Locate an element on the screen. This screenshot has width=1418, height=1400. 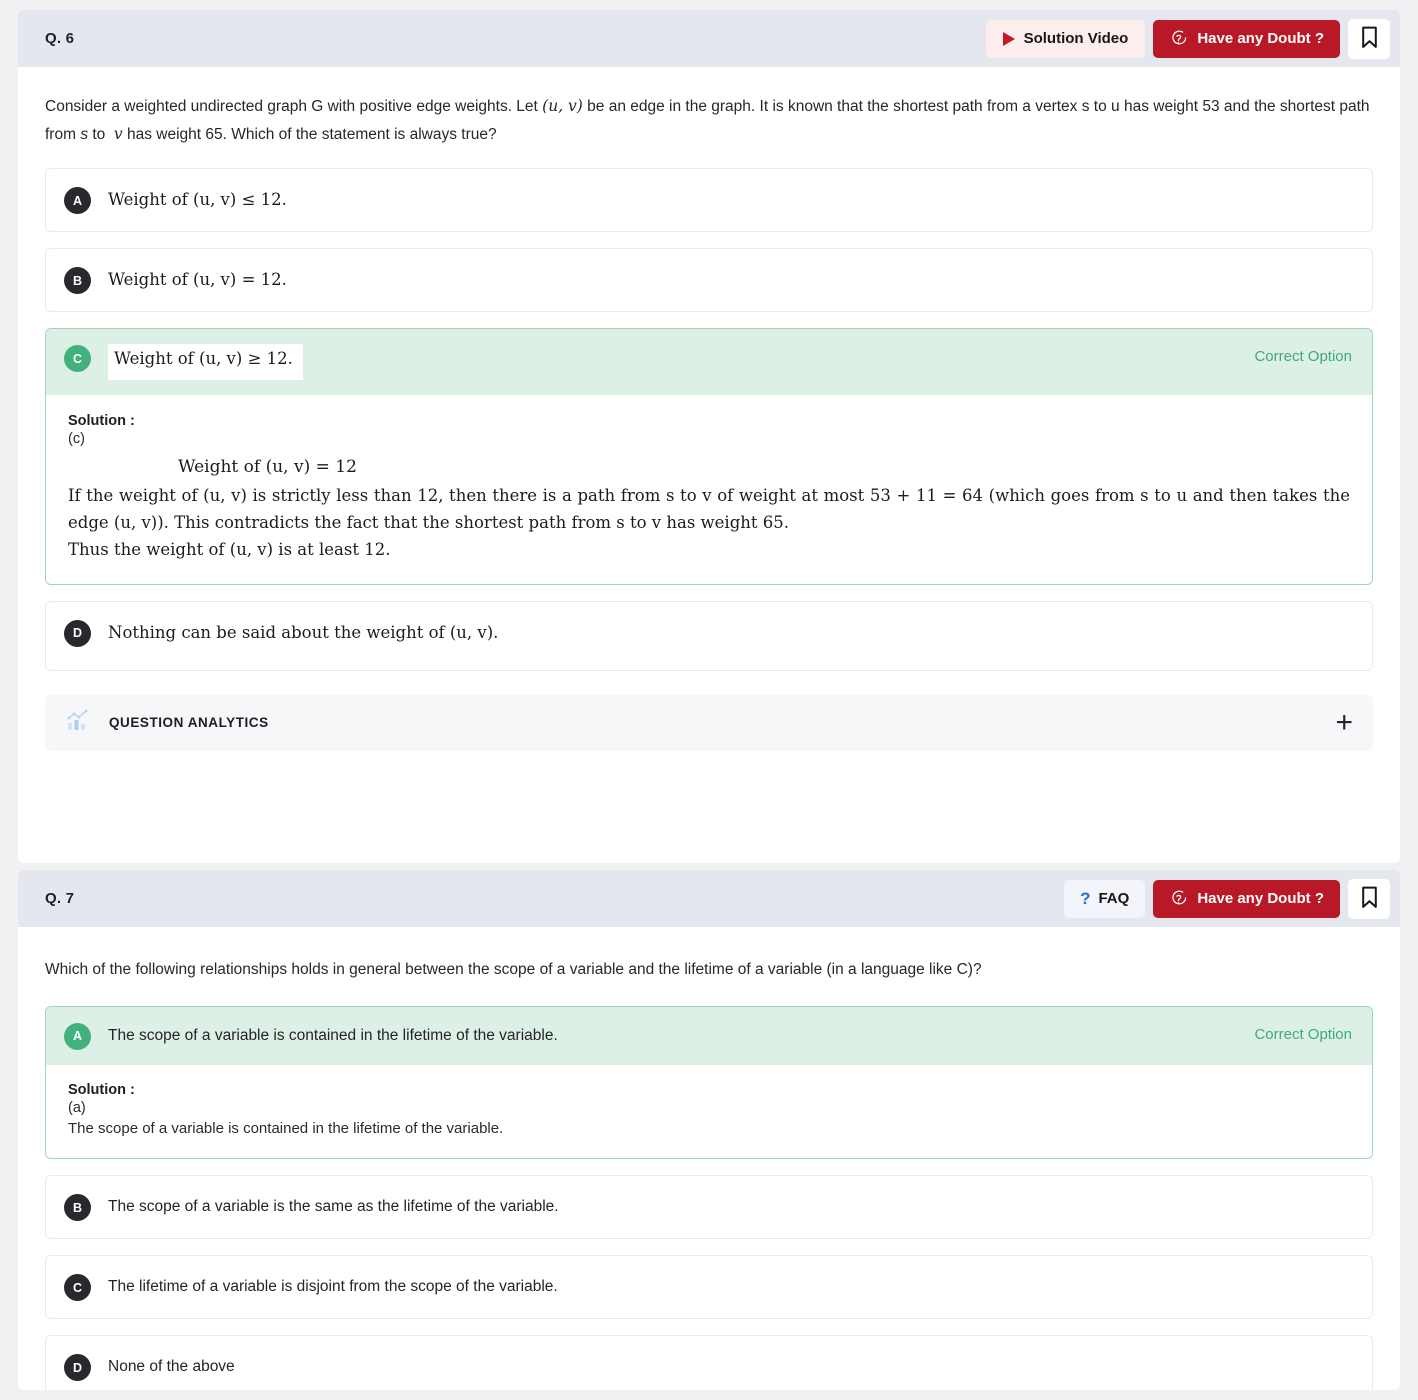
faq-button: ? FAQ is located at coordinates (1105, 898).